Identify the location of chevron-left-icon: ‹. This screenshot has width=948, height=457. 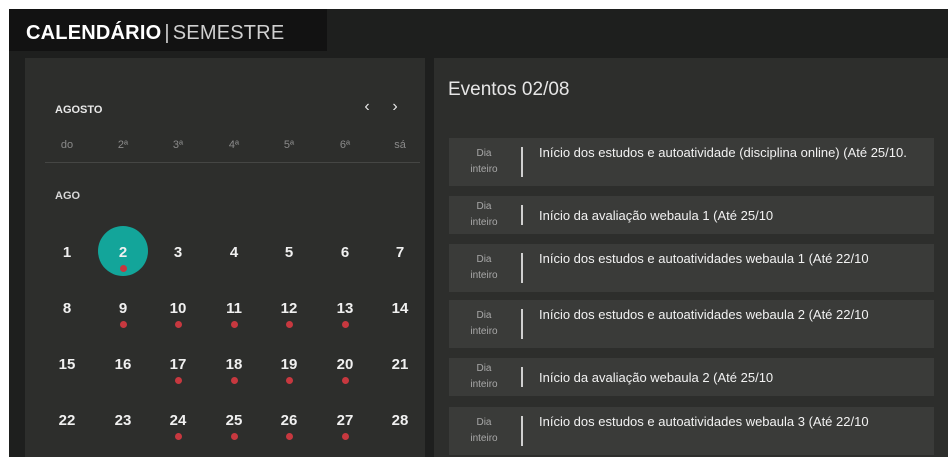
(367, 107).